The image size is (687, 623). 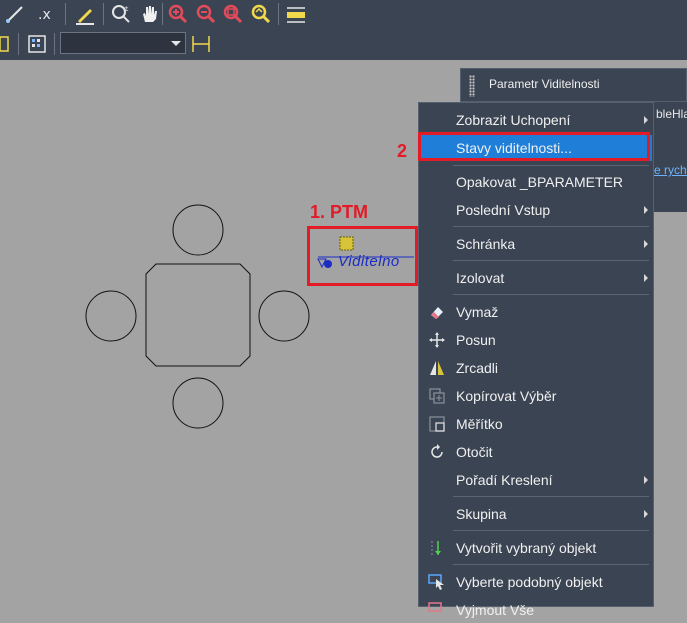 I want to click on menu-item-vytvorit-vybrany-objekt: Vytvořit vybraný objekt, so click(x=536, y=548).